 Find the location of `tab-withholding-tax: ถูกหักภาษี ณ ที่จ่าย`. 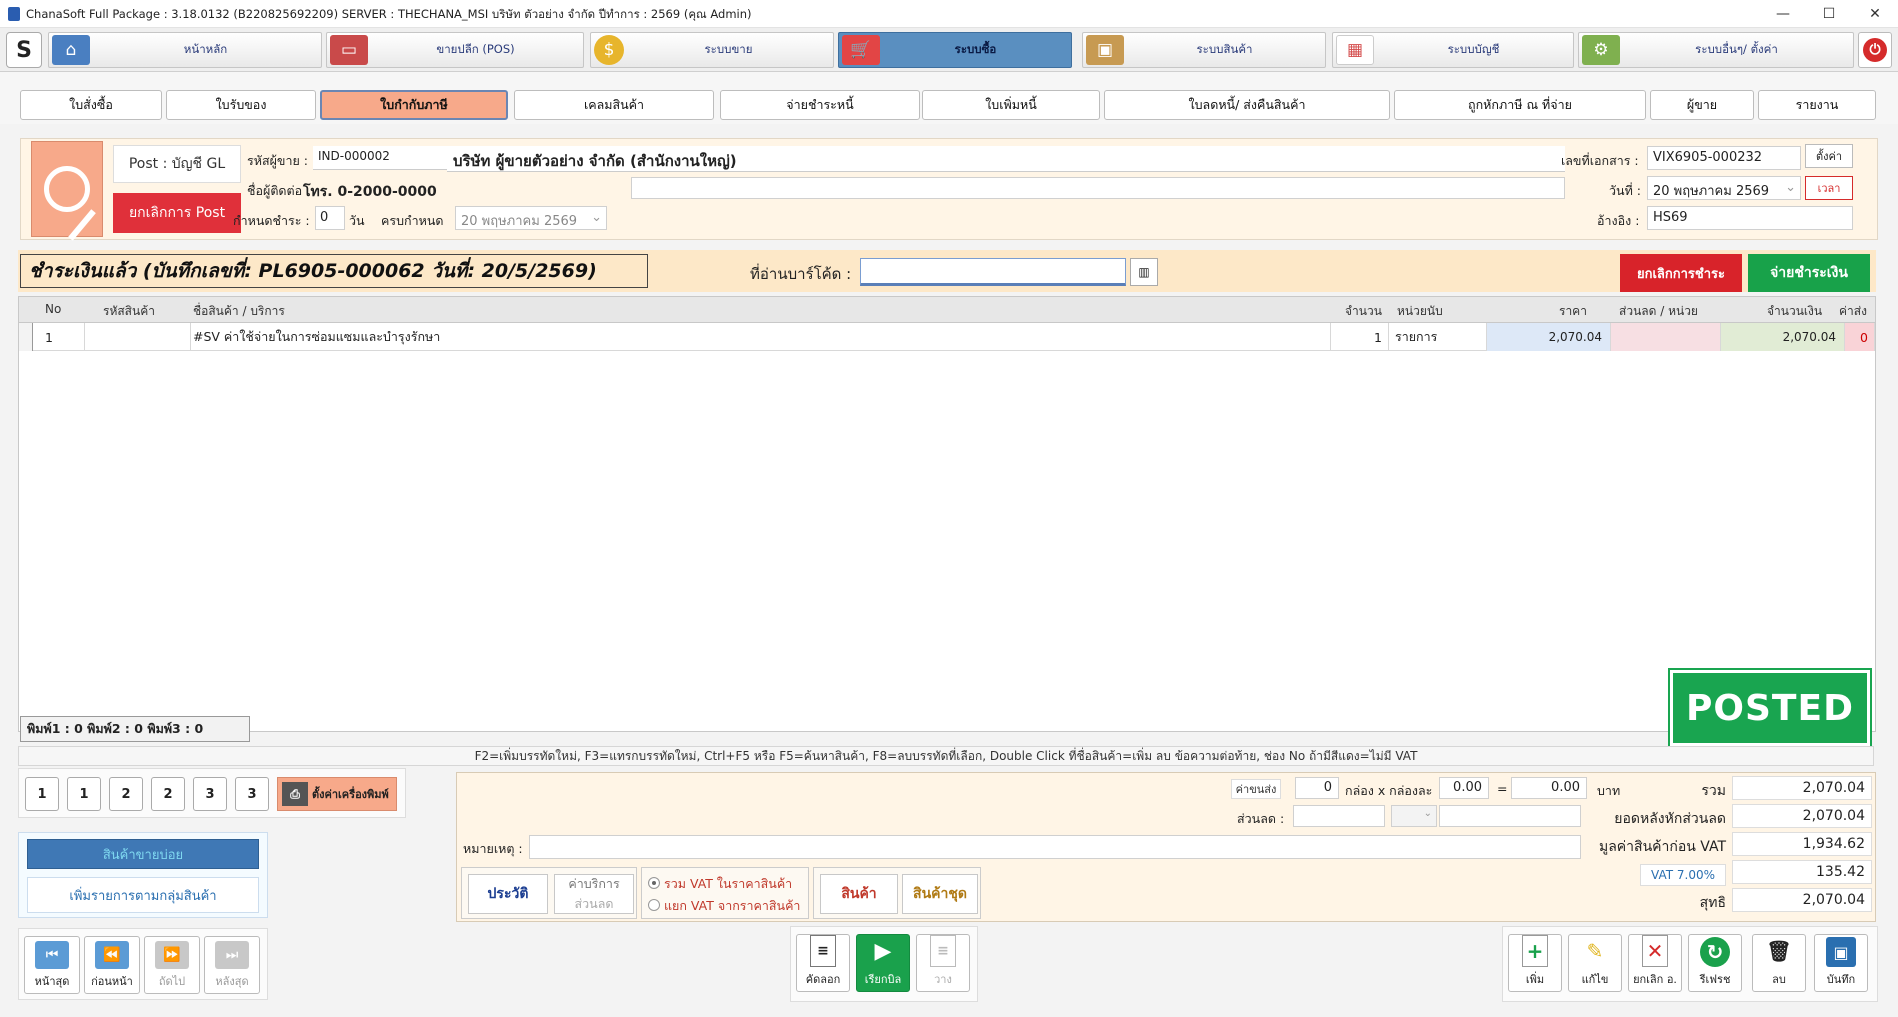

tab-withholding-tax: ถูกหักภาษี ณ ที่จ่าย is located at coordinates (1520, 105).